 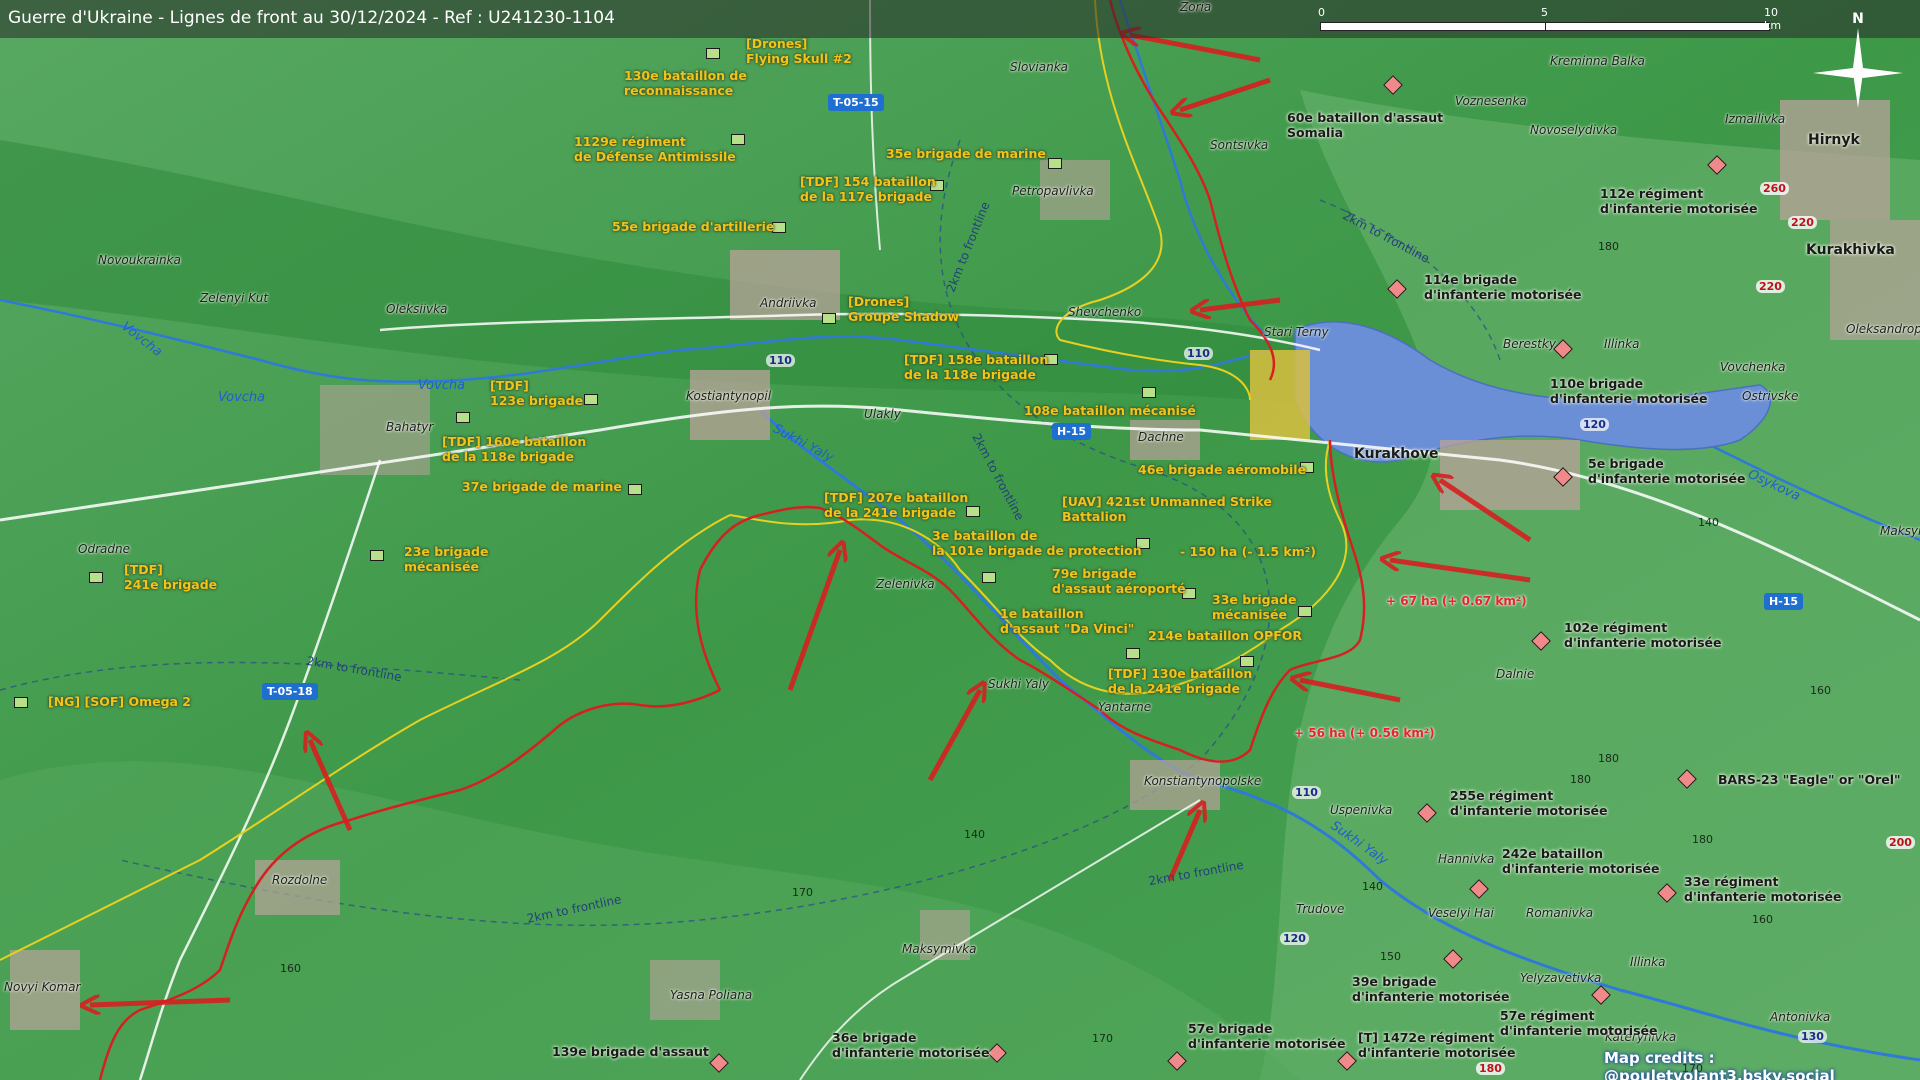 What do you see at coordinates (730, 405) in the screenshot?
I see `urban-kostiantynopil` at bounding box center [730, 405].